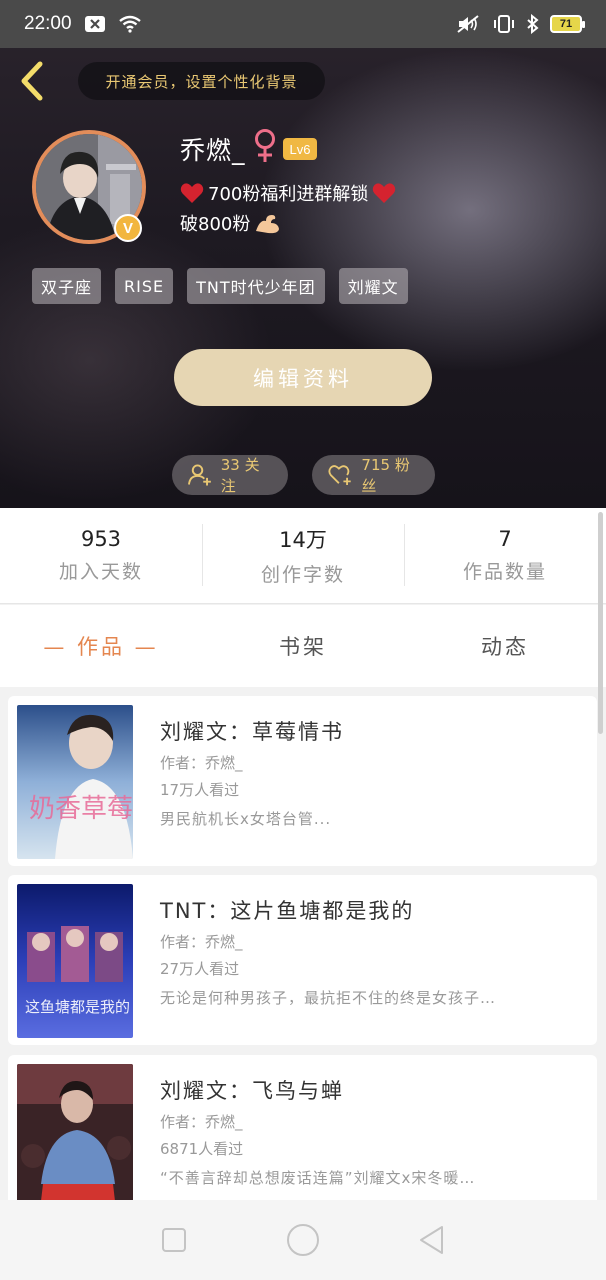 The image size is (606, 1280). What do you see at coordinates (75, 782) in the screenshot?
I see `work-cover: 奶香草莓茶` at bounding box center [75, 782].